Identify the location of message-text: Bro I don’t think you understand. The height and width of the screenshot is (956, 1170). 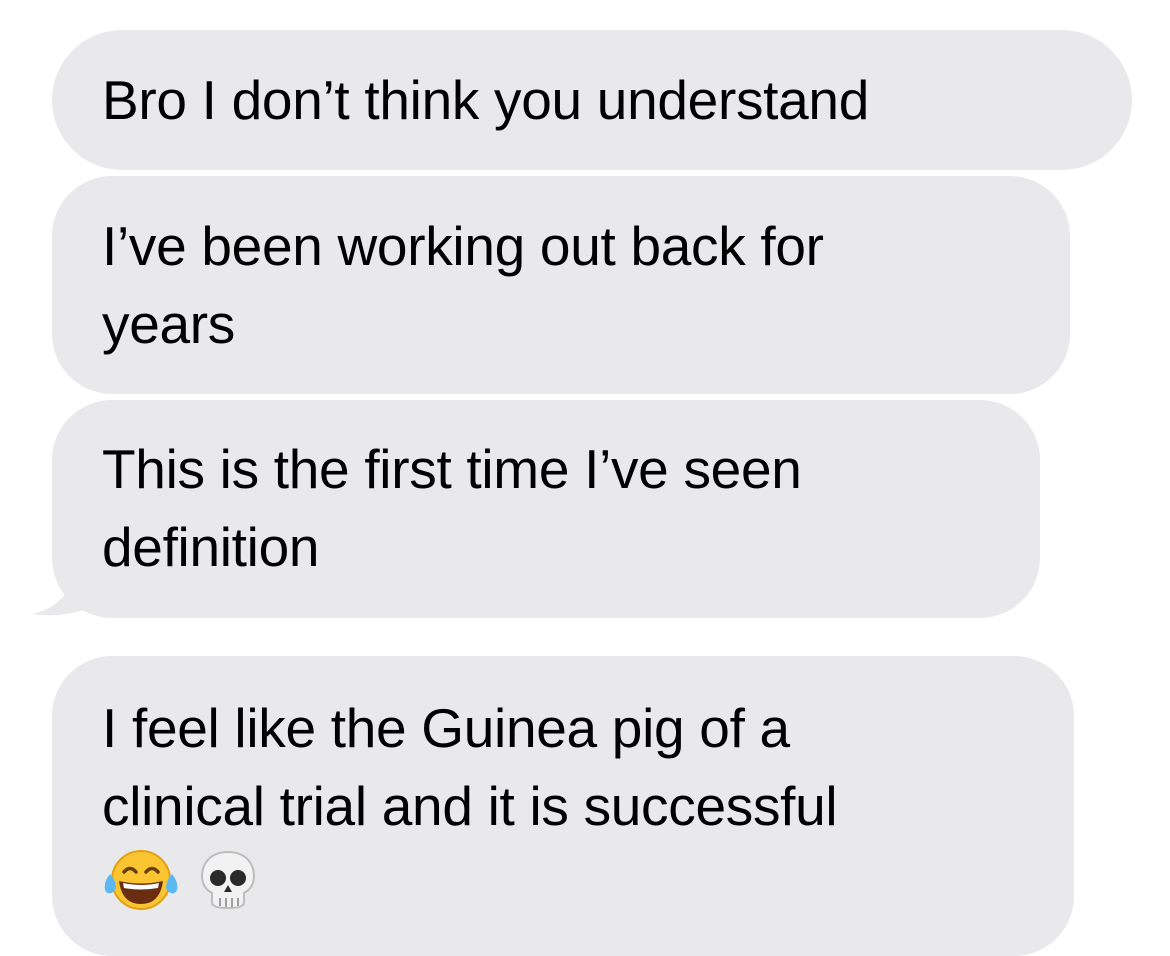
(486, 100).